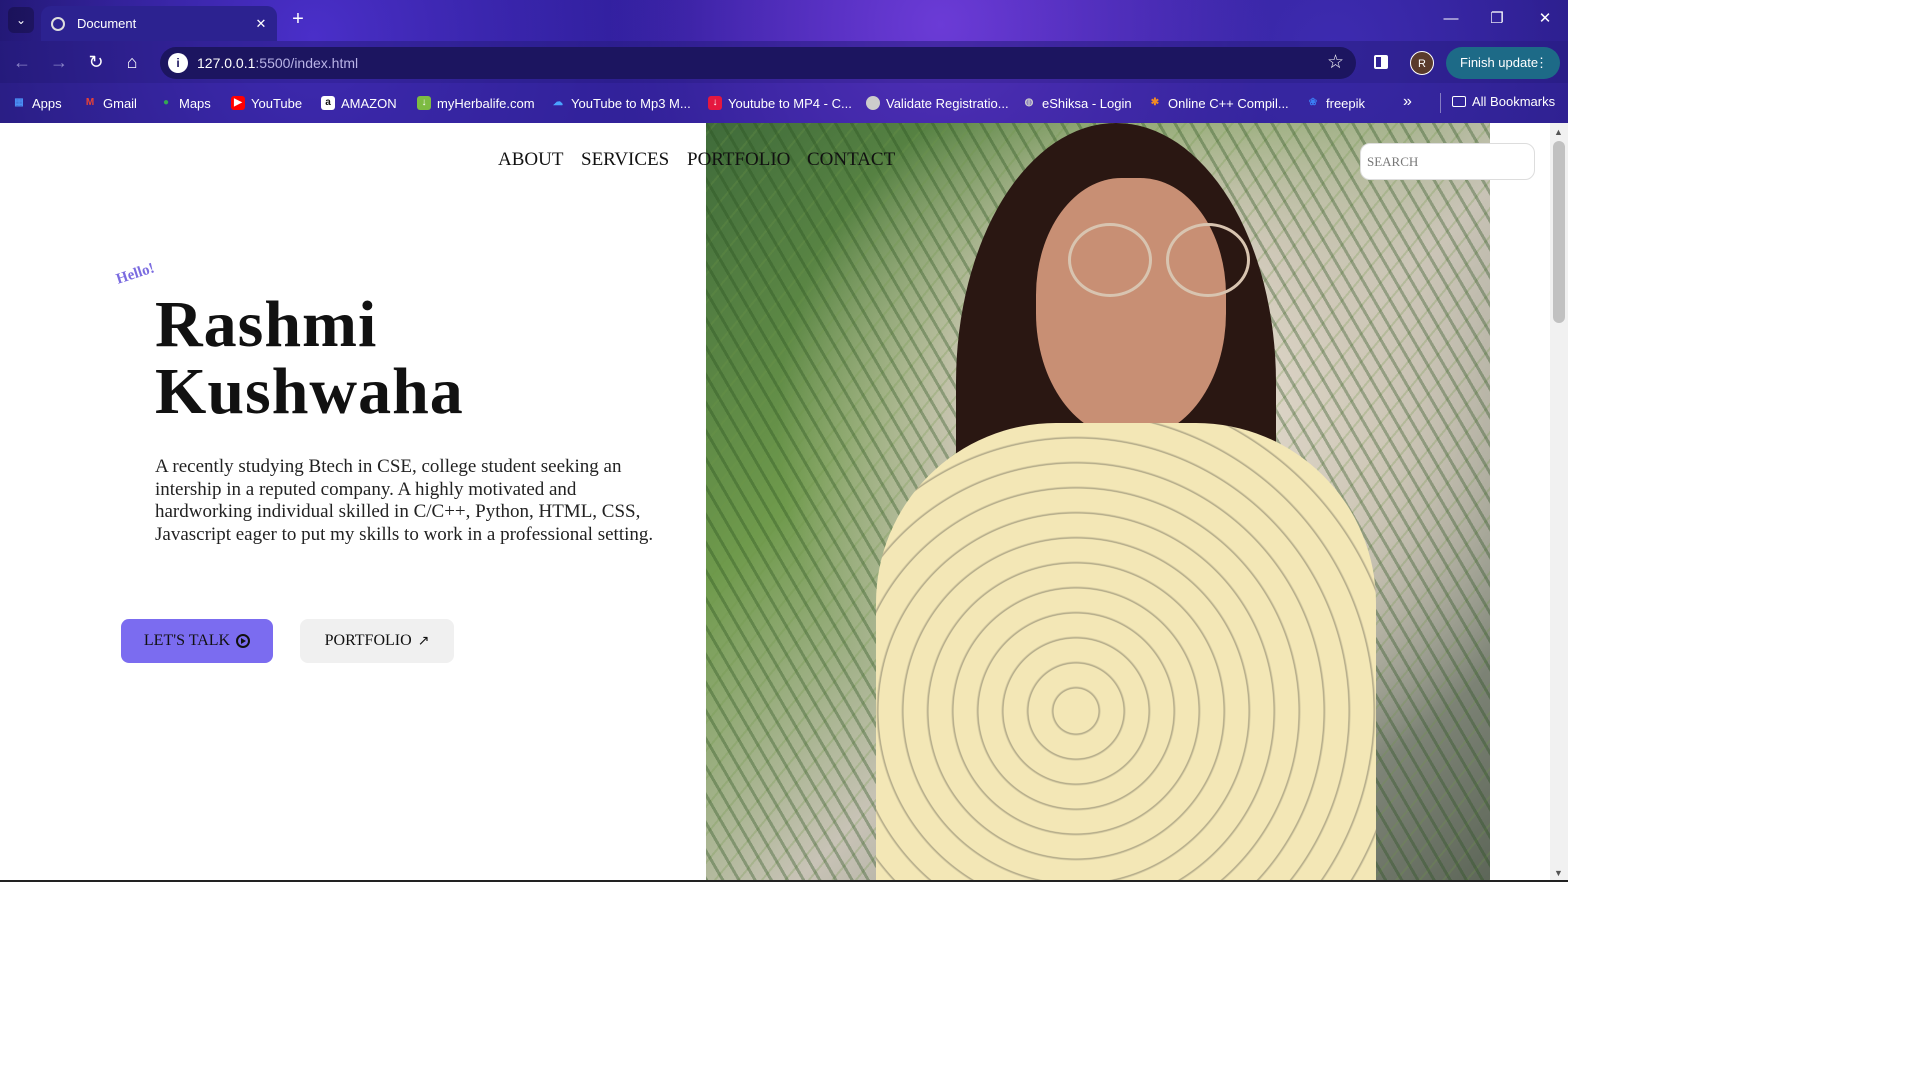 The image size is (1920, 1080). What do you see at coordinates (1407, 102) in the screenshot?
I see `bookmarks-overflow-icon: »` at bounding box center [1407, 102].